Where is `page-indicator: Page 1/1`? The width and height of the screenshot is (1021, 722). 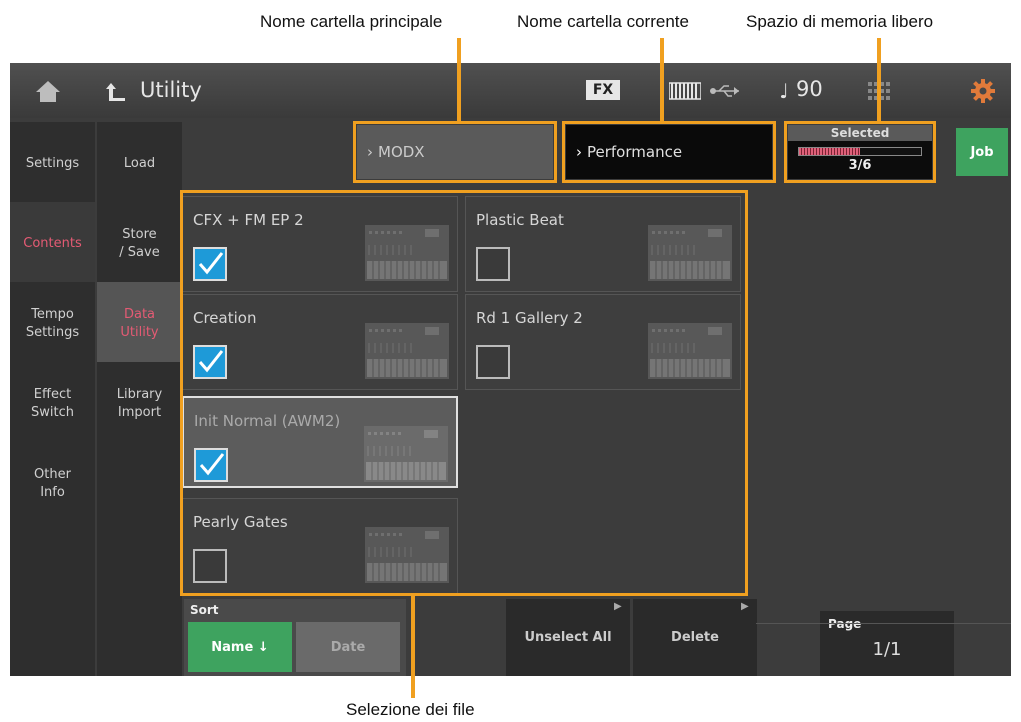 page-indicator: Page 1/1 is located at coordinates (887, 643).